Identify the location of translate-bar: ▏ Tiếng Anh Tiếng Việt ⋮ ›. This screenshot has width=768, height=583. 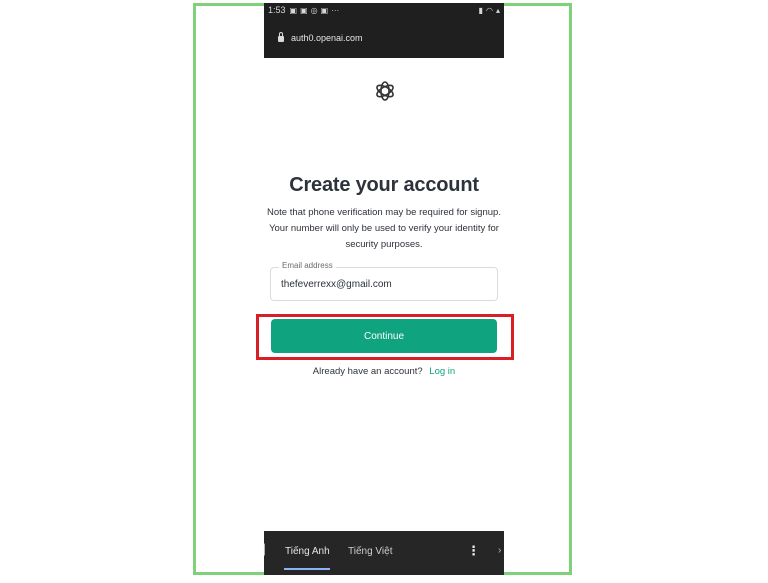
(384, 553).